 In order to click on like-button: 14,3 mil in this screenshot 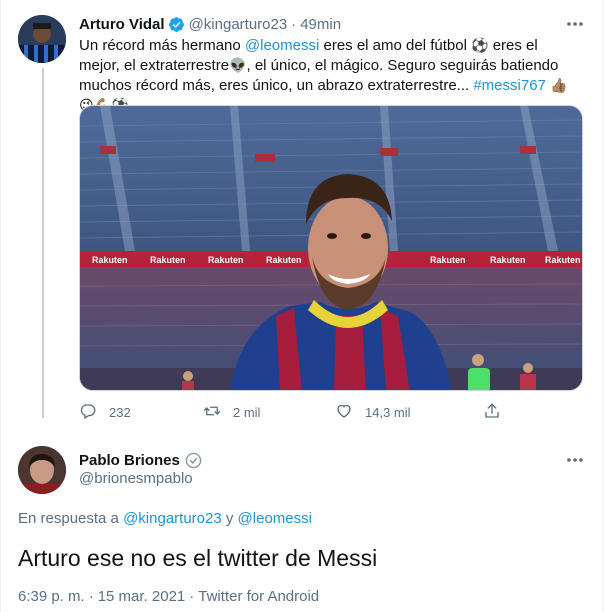, I will do `click(373, 412)`.